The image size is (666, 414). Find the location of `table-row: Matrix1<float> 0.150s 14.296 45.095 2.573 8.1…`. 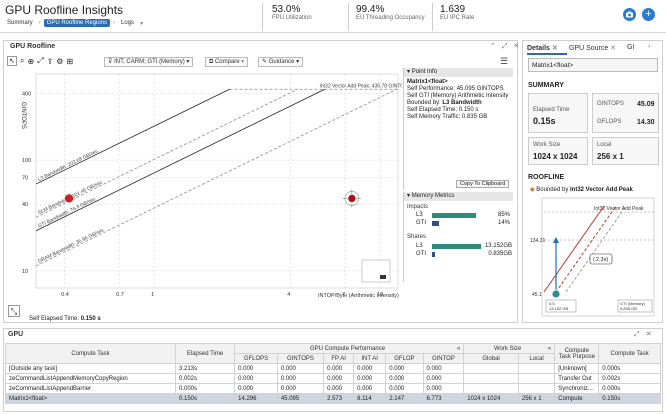

table-row: Matrix1<float> 0.150s 14.296 45.095 2.573 8.1… is located at coordinates (333, 398).